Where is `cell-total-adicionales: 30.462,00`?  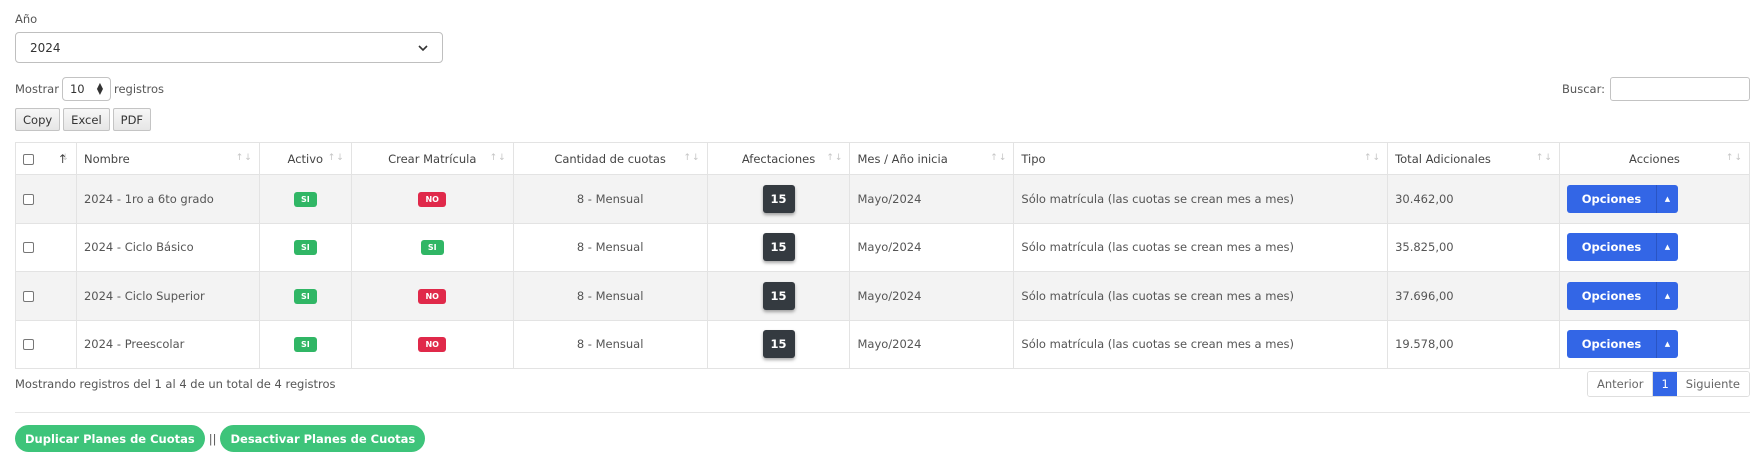 cell-total-adicionales: 30.462,00 is located at coordinates (1473, 199).